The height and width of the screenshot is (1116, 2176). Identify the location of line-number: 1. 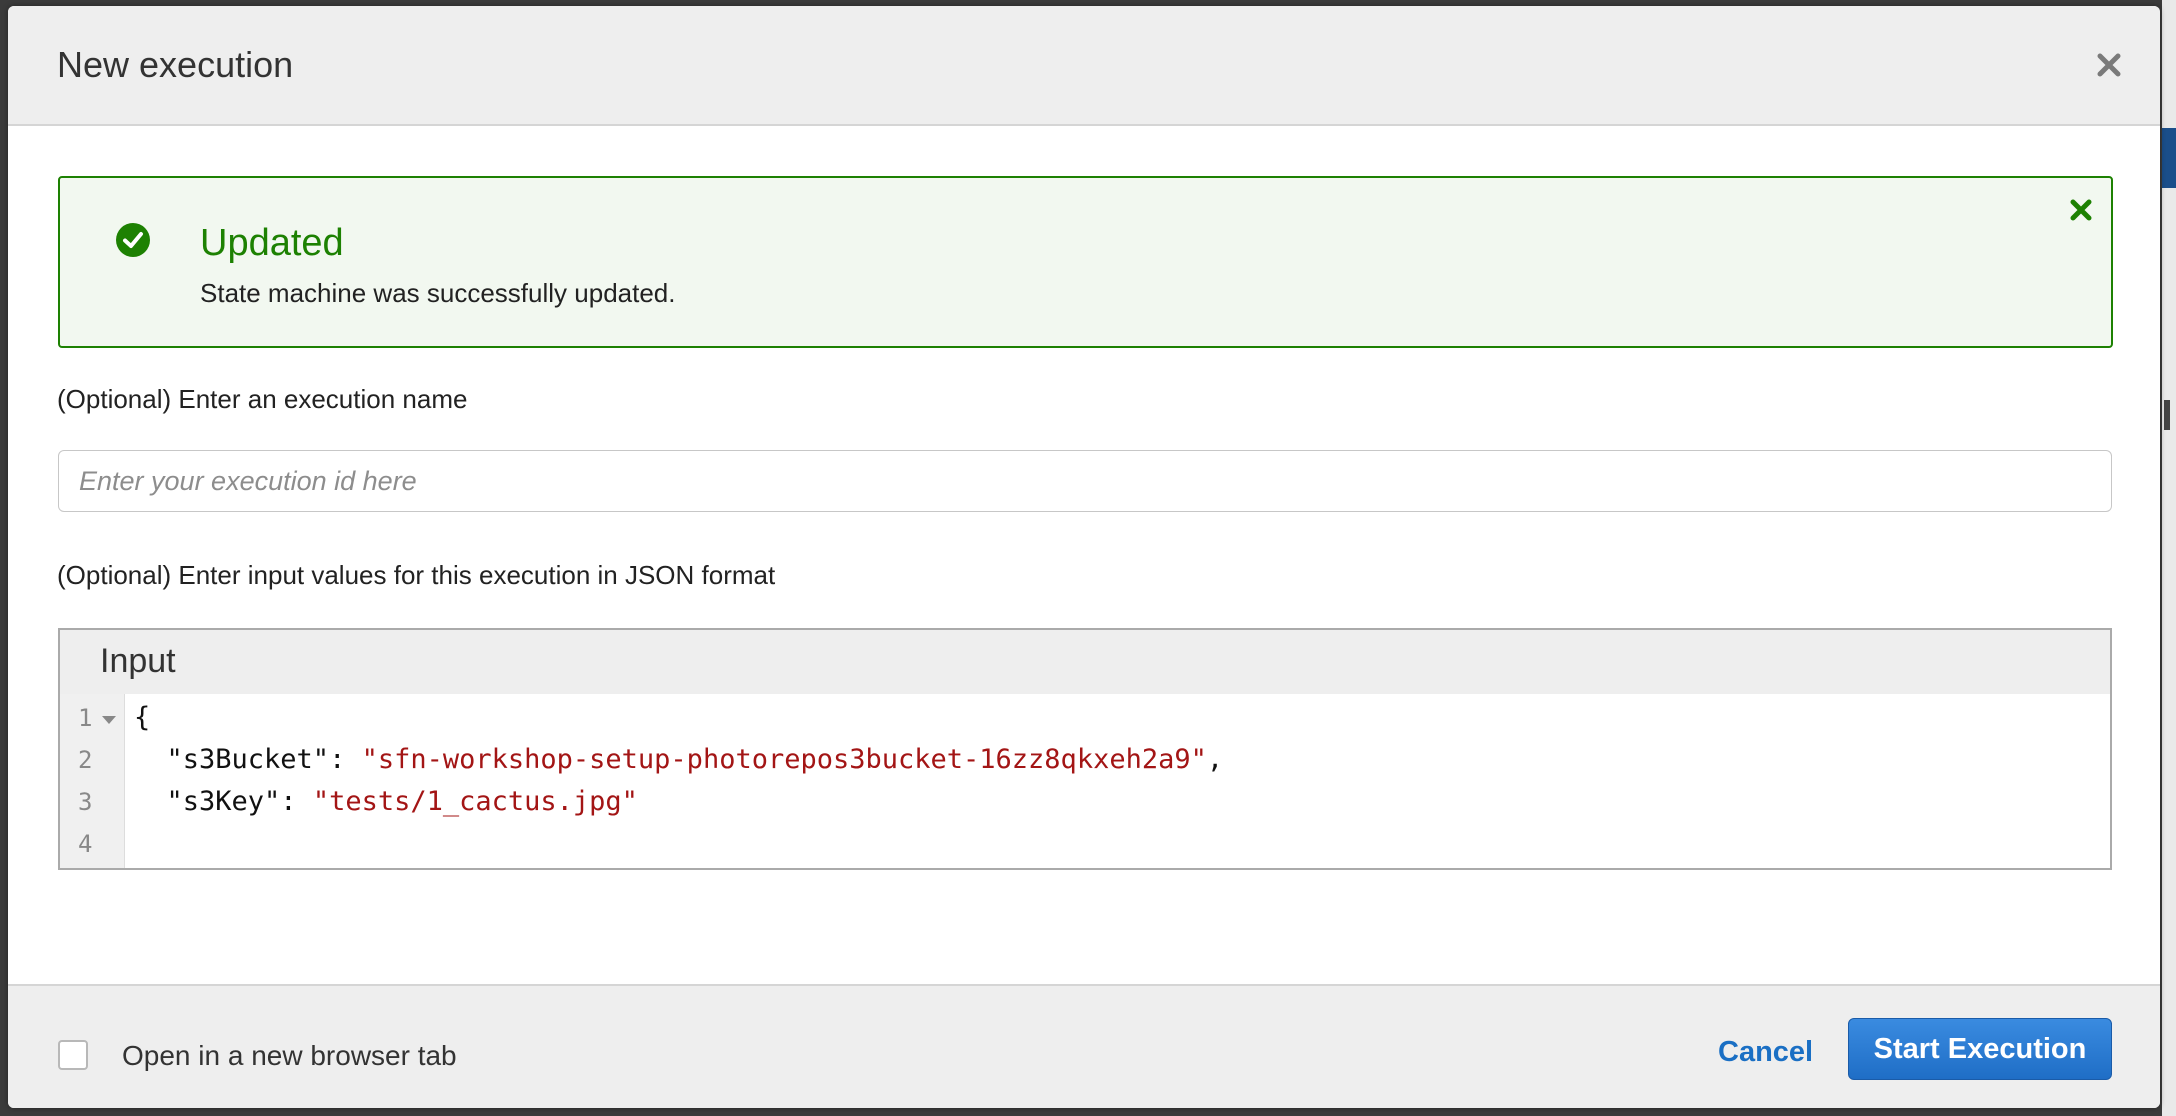
(85, 718).